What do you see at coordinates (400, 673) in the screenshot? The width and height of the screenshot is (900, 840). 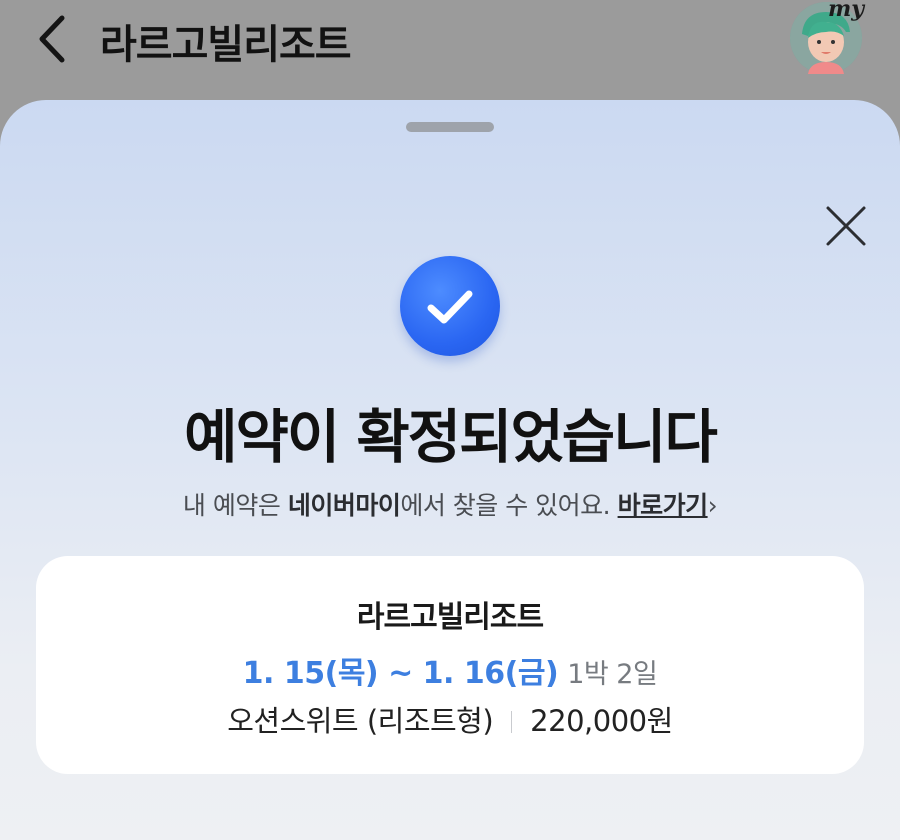 I see `date-range: 1. 15(목) ~ 1. 16(금)` at bounding box center [400, 673].